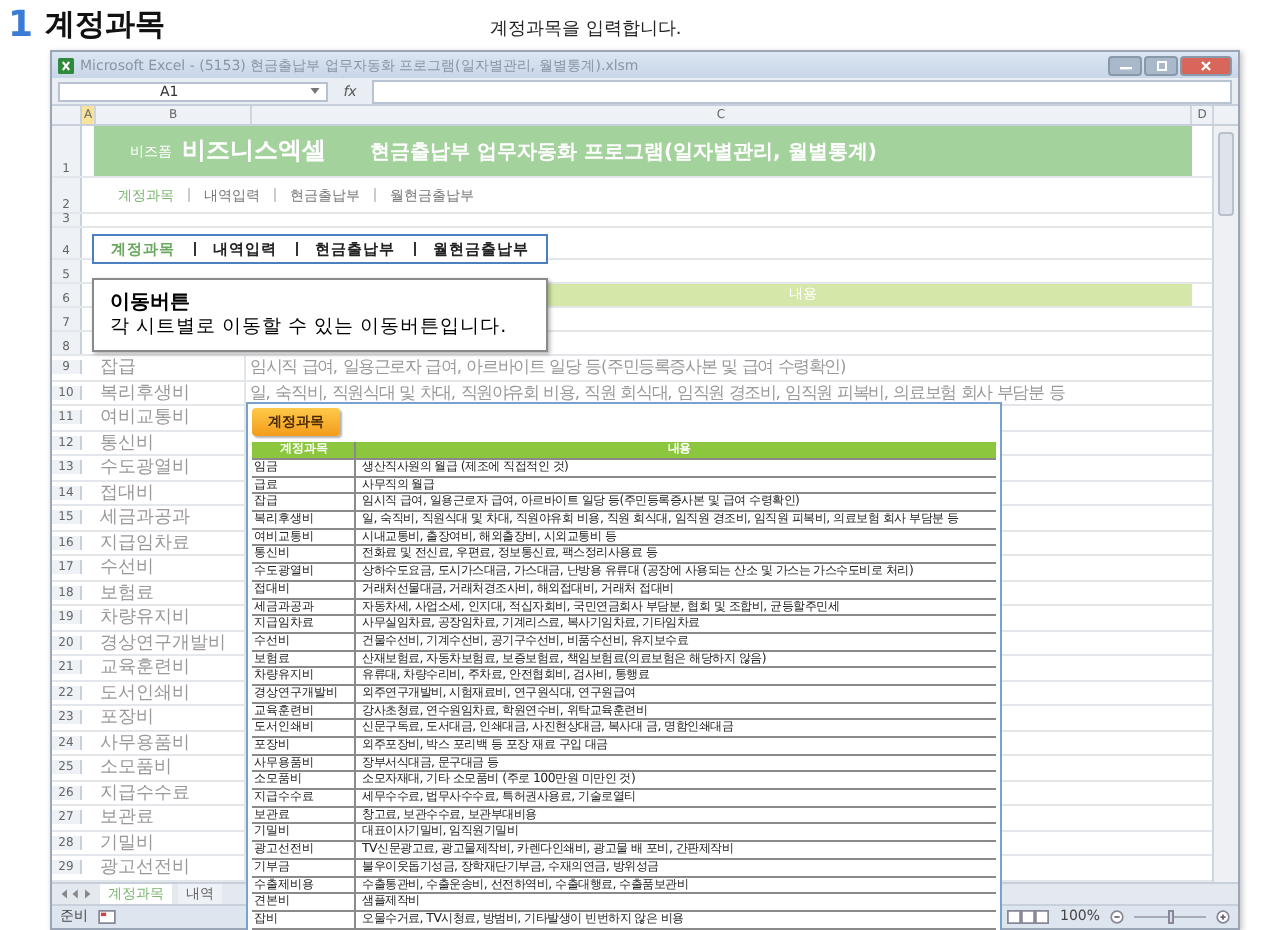  I want to click on table-cell: 잡급, so click(170, 367).